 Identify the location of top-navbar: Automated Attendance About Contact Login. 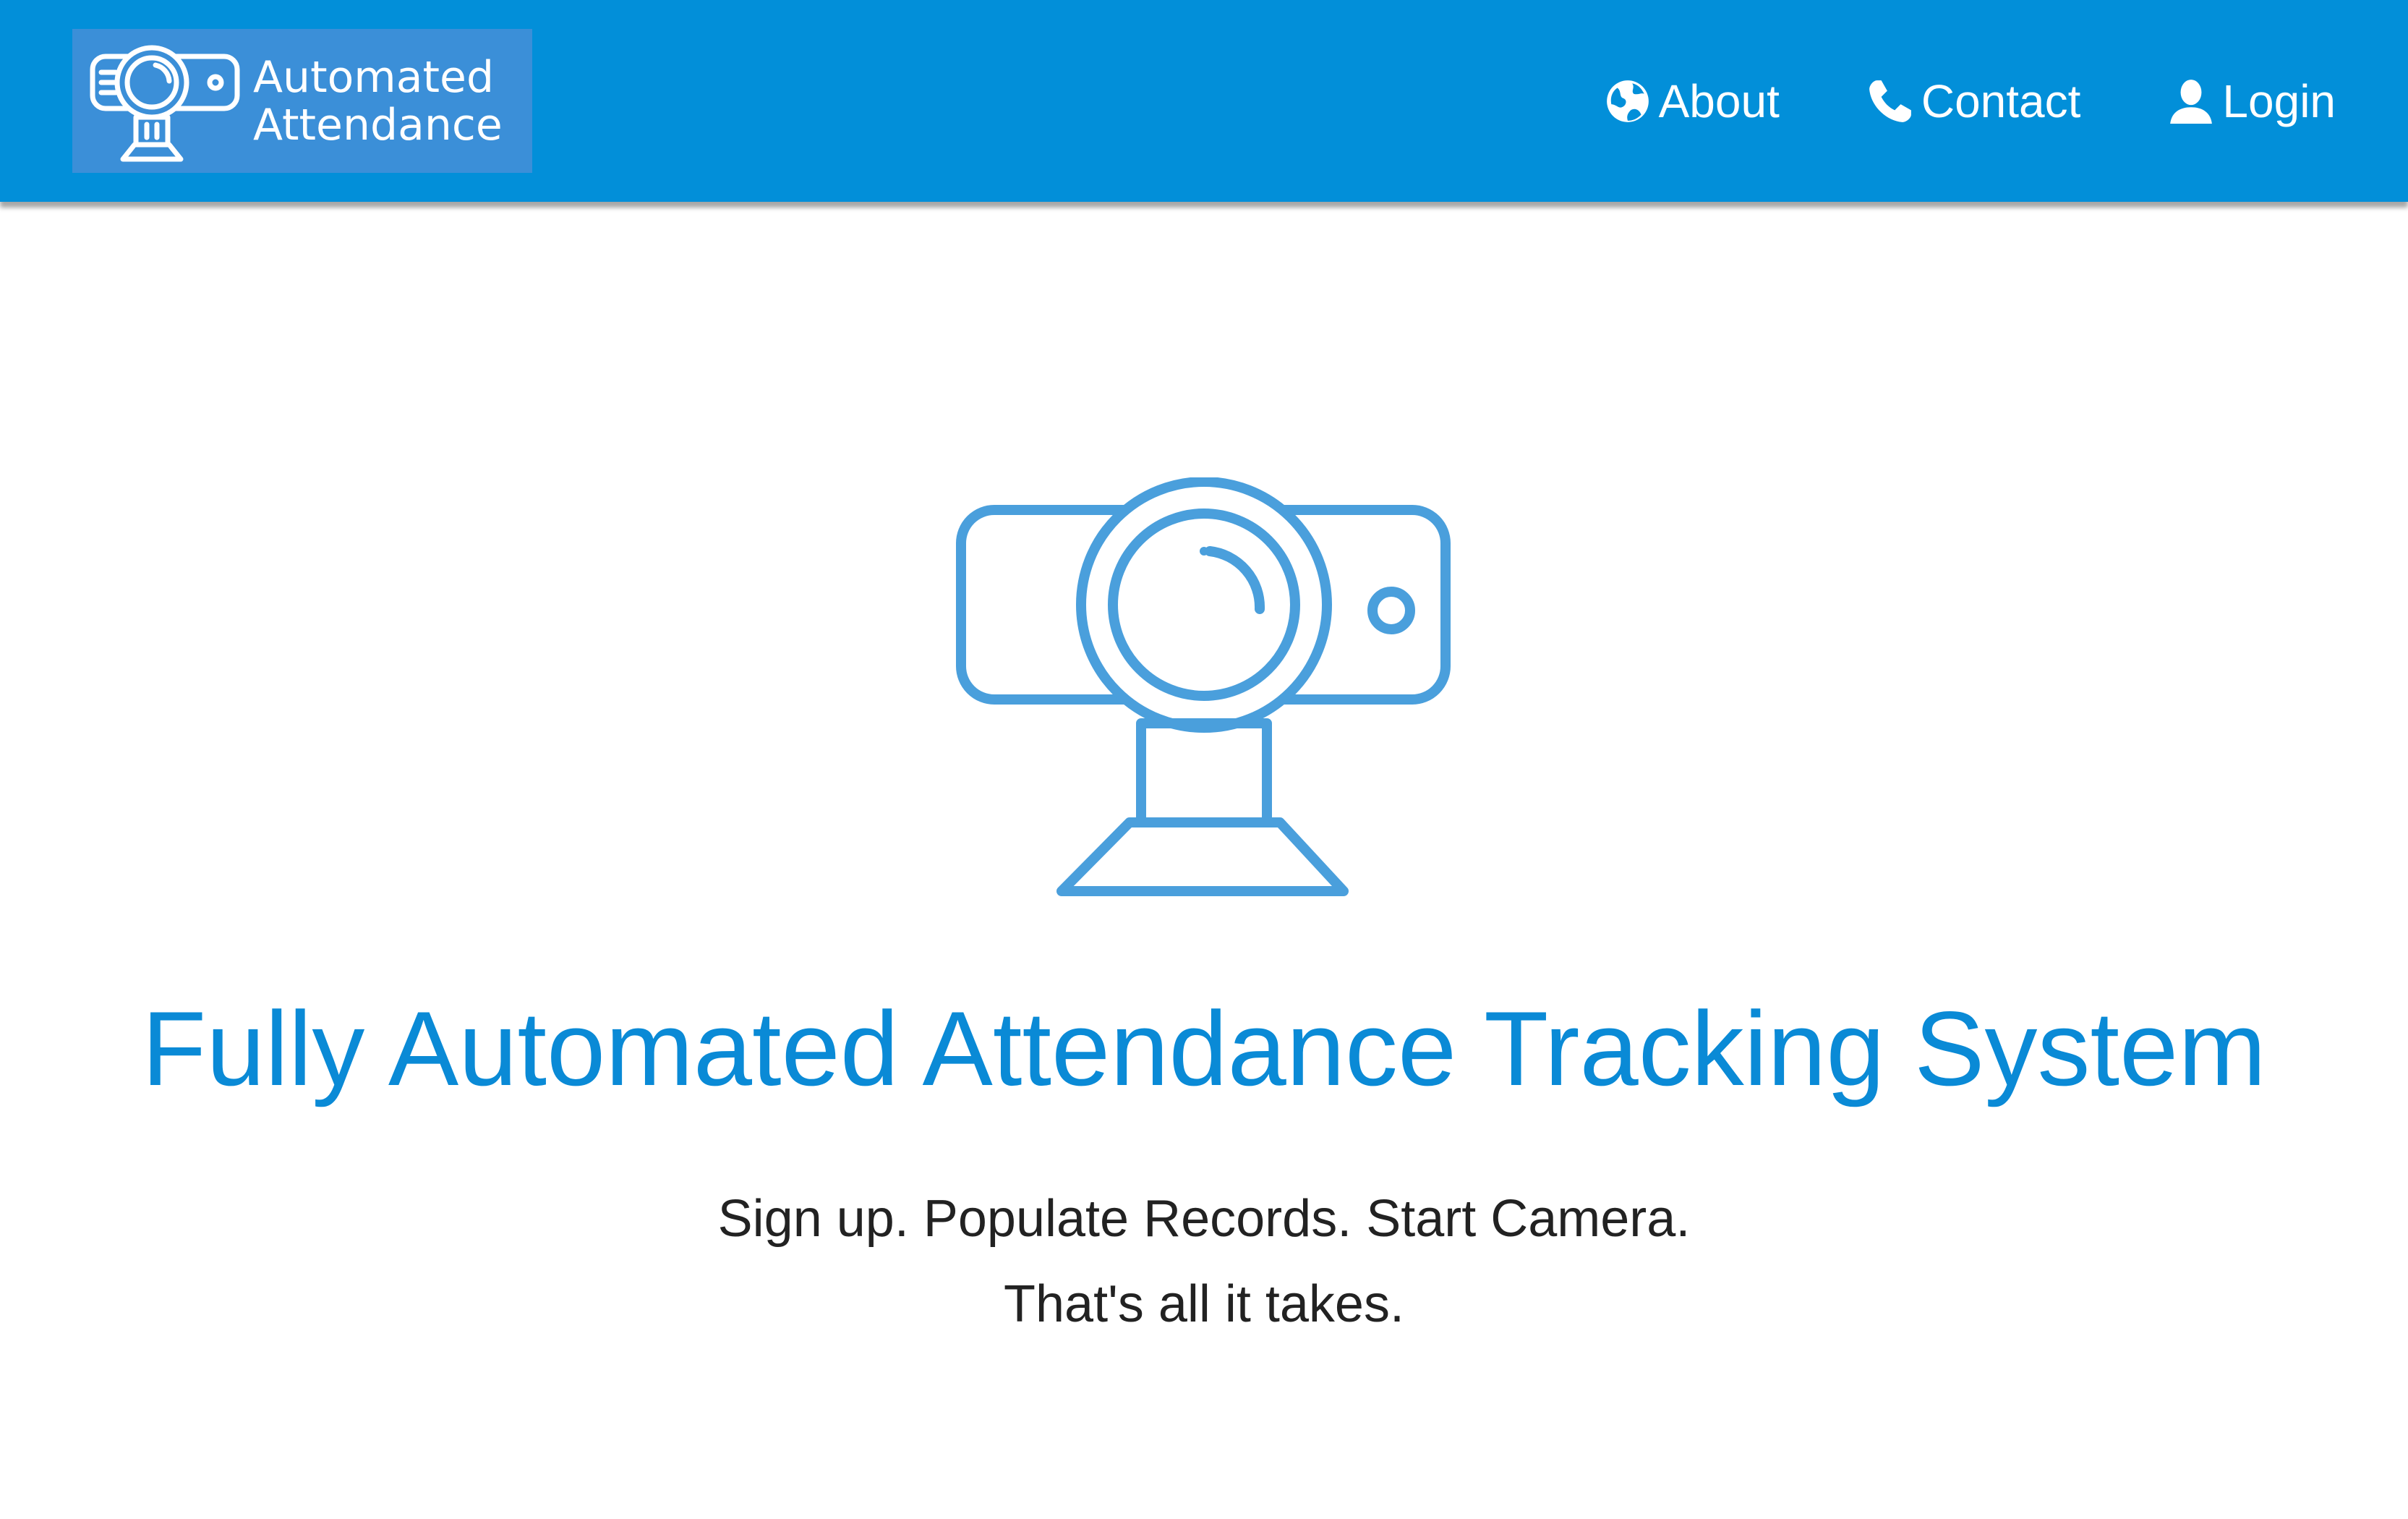
(1204, 101).